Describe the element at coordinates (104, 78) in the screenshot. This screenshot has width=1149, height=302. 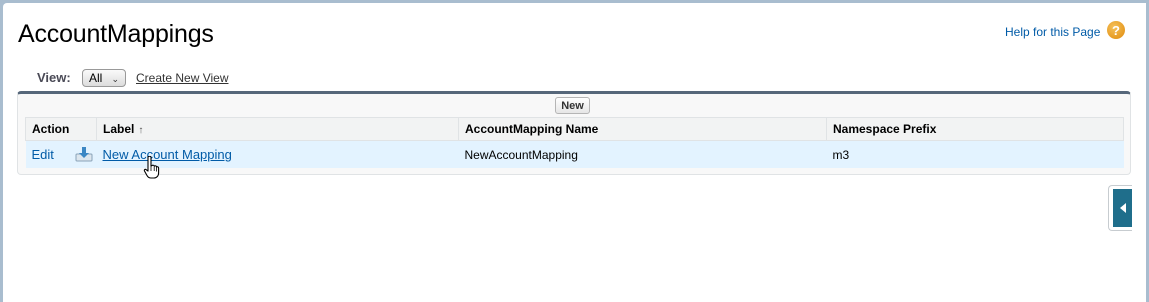
I see `view-select: All ⌄` at that location.